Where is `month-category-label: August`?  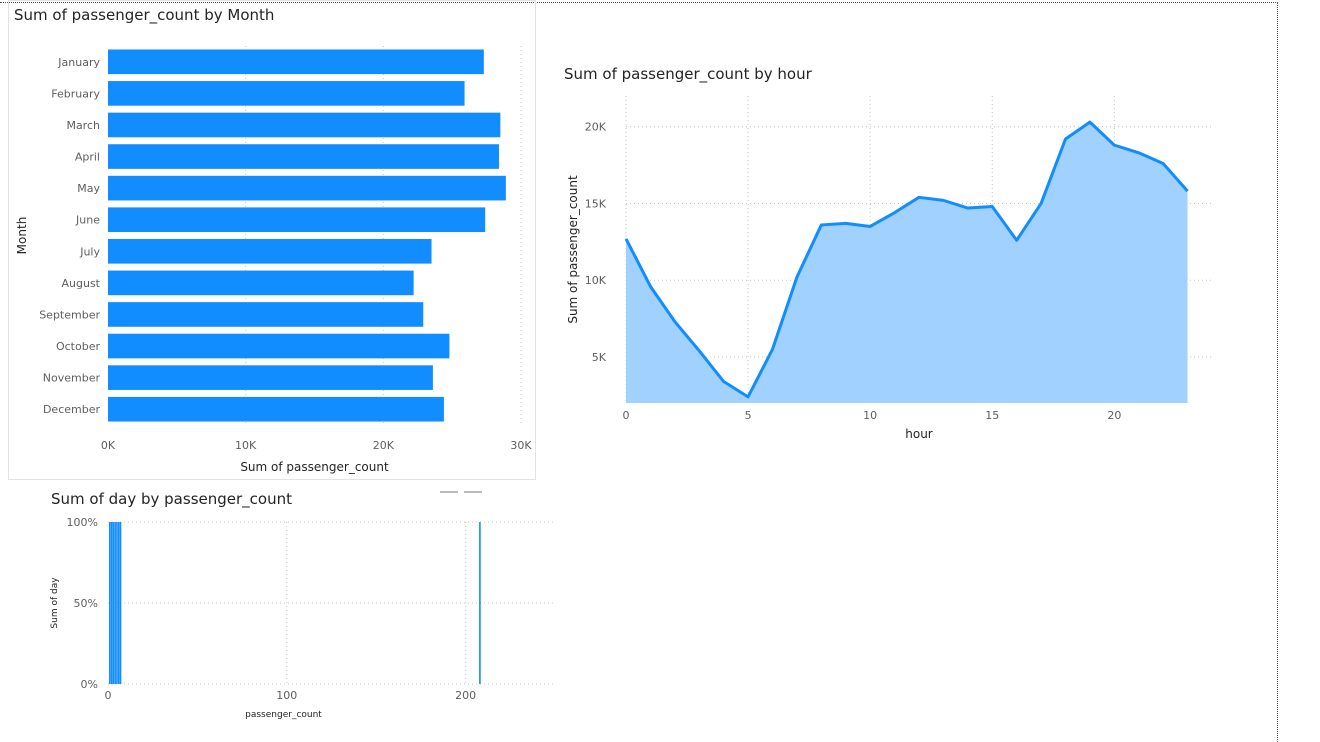
month-category-label: August is located at coordinates (81, 283).